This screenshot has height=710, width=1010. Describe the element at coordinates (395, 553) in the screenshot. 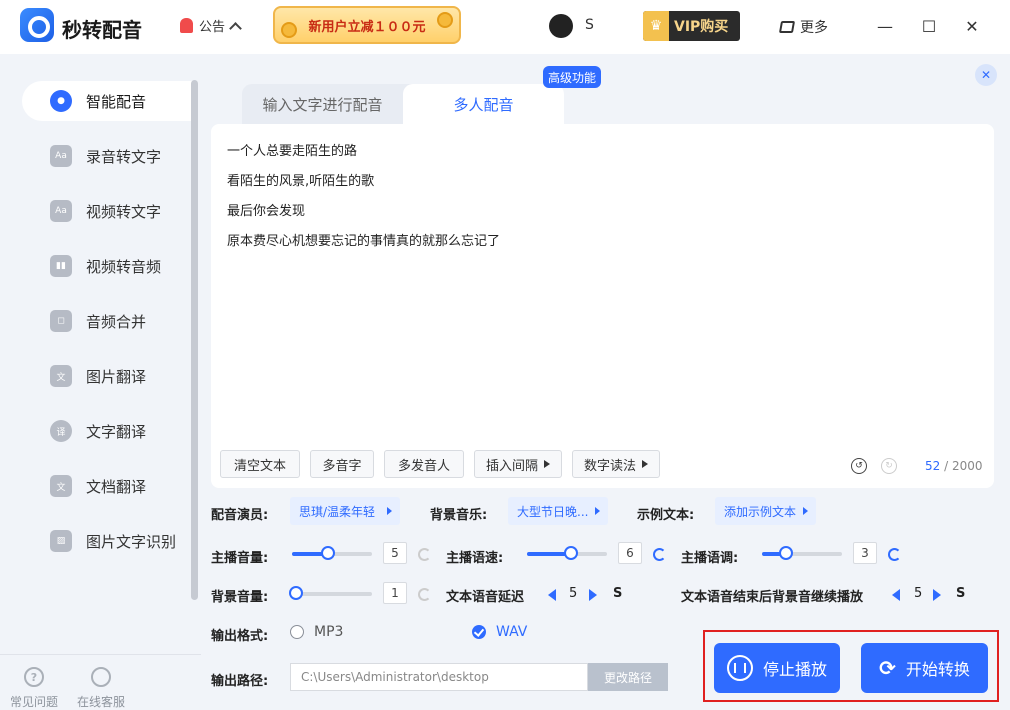

I see `host-volume-value: 5` at that location.